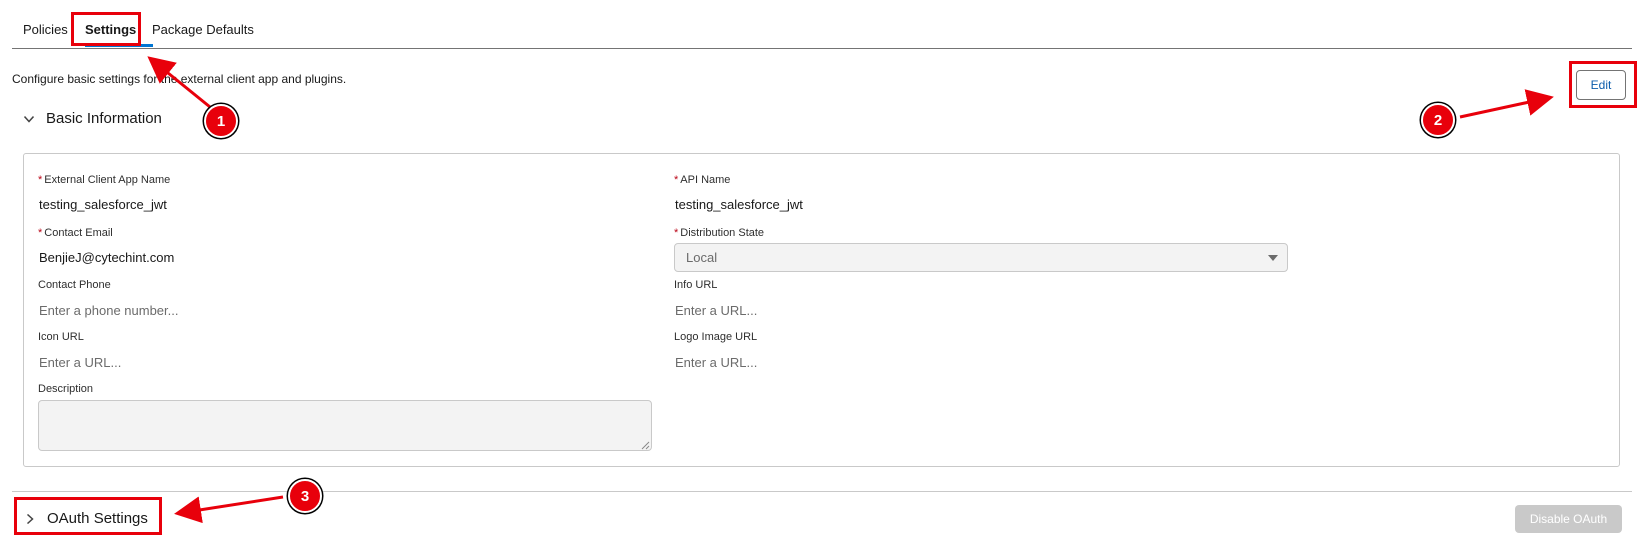 The width and height of the screenshot is (1646, 552). I want to click on tab-settings: Settings, so click(110, 29).